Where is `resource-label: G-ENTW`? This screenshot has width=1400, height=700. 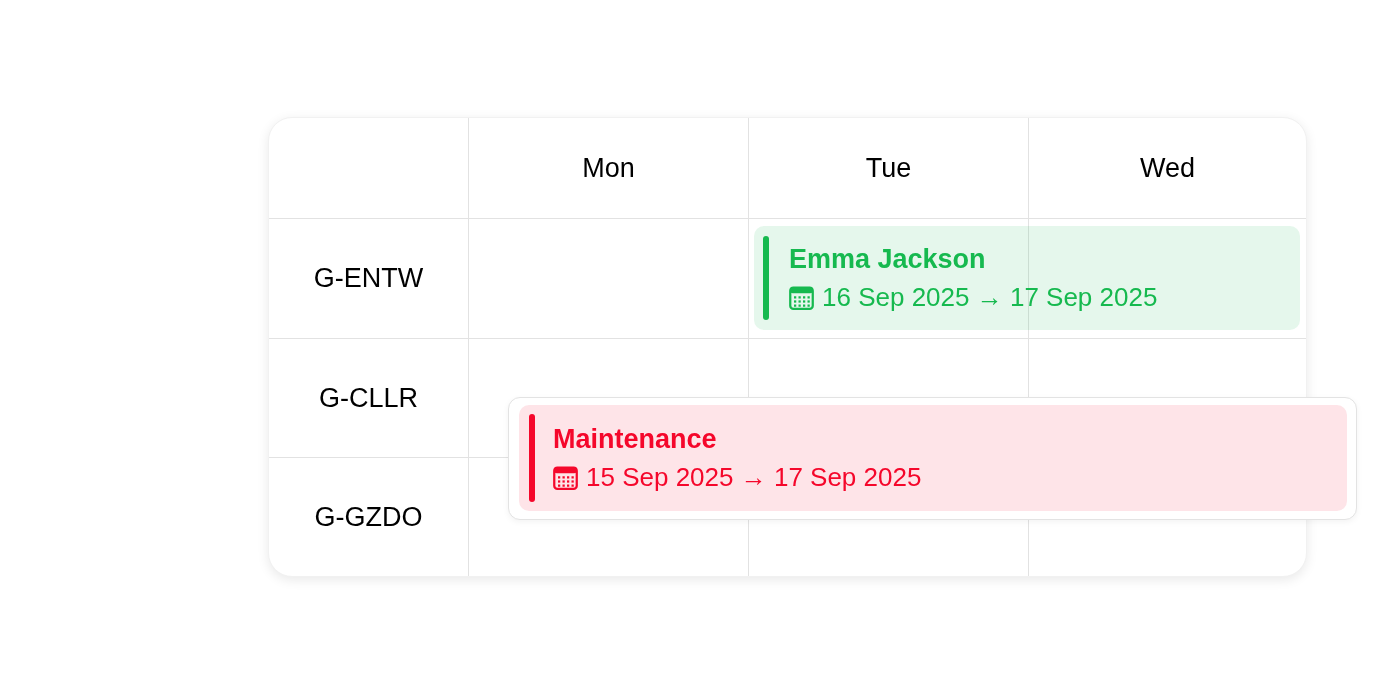
resource-label: G-ENTW is located at coordinates (368, 279).